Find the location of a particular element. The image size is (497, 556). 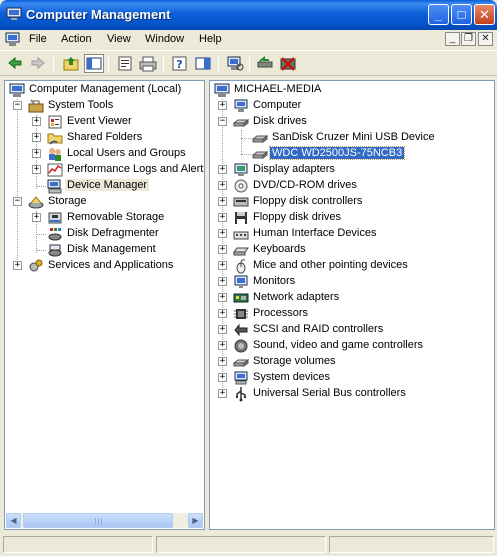

tree-label-storage: Storage is located at coordinates (67, 201).